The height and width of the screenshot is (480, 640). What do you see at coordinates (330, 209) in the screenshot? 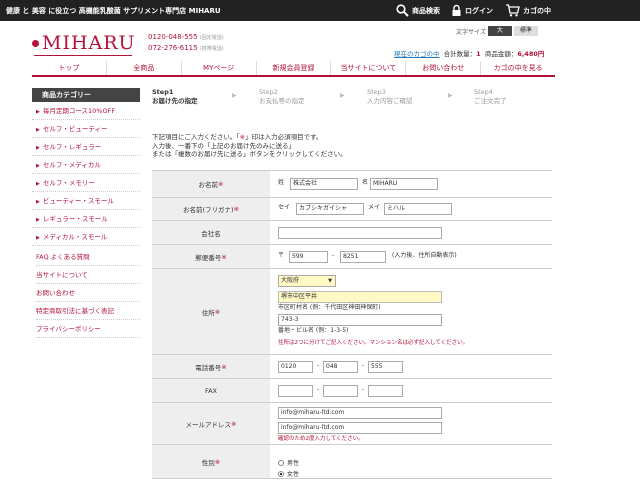
I see `last-name-kana-input: カブシキガイシャ` at bounding box center [330, 209].